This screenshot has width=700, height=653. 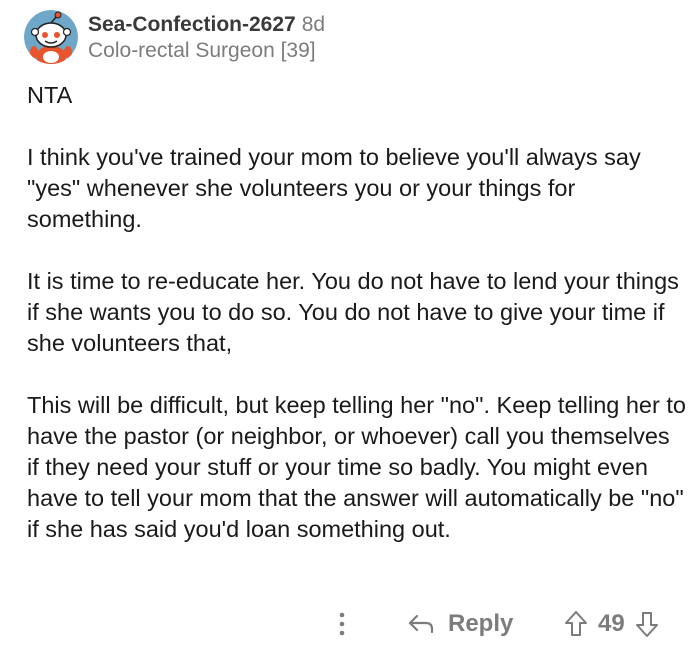 I want to click on snoo-avatar-icon, so click(x=51, y=37).